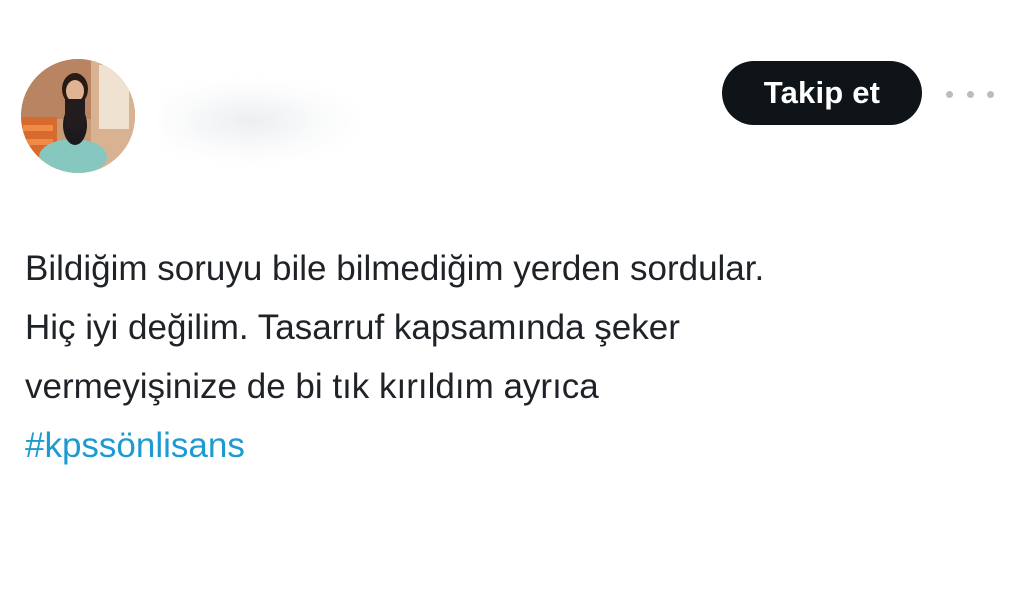 The height and width of the screenshot is (595, 1024). Describe the element at coordinates (822, 93) in the screenshot. I see `follow-button: Takip et` at that location.